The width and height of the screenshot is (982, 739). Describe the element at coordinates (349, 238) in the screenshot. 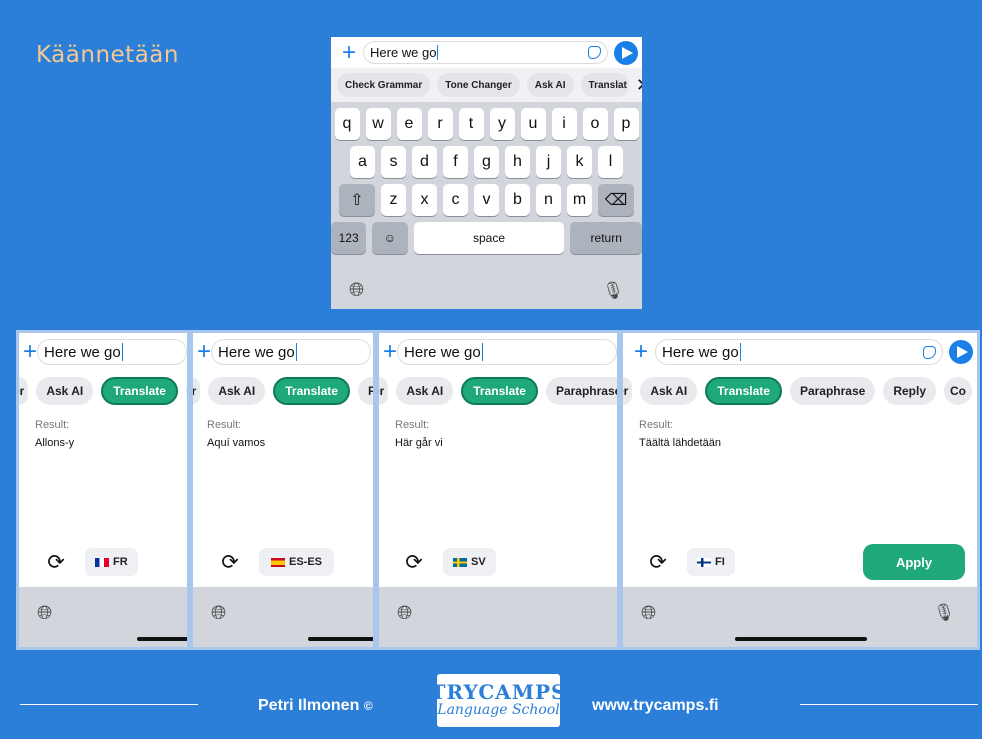

I see `numbers-key: 123` at that location.